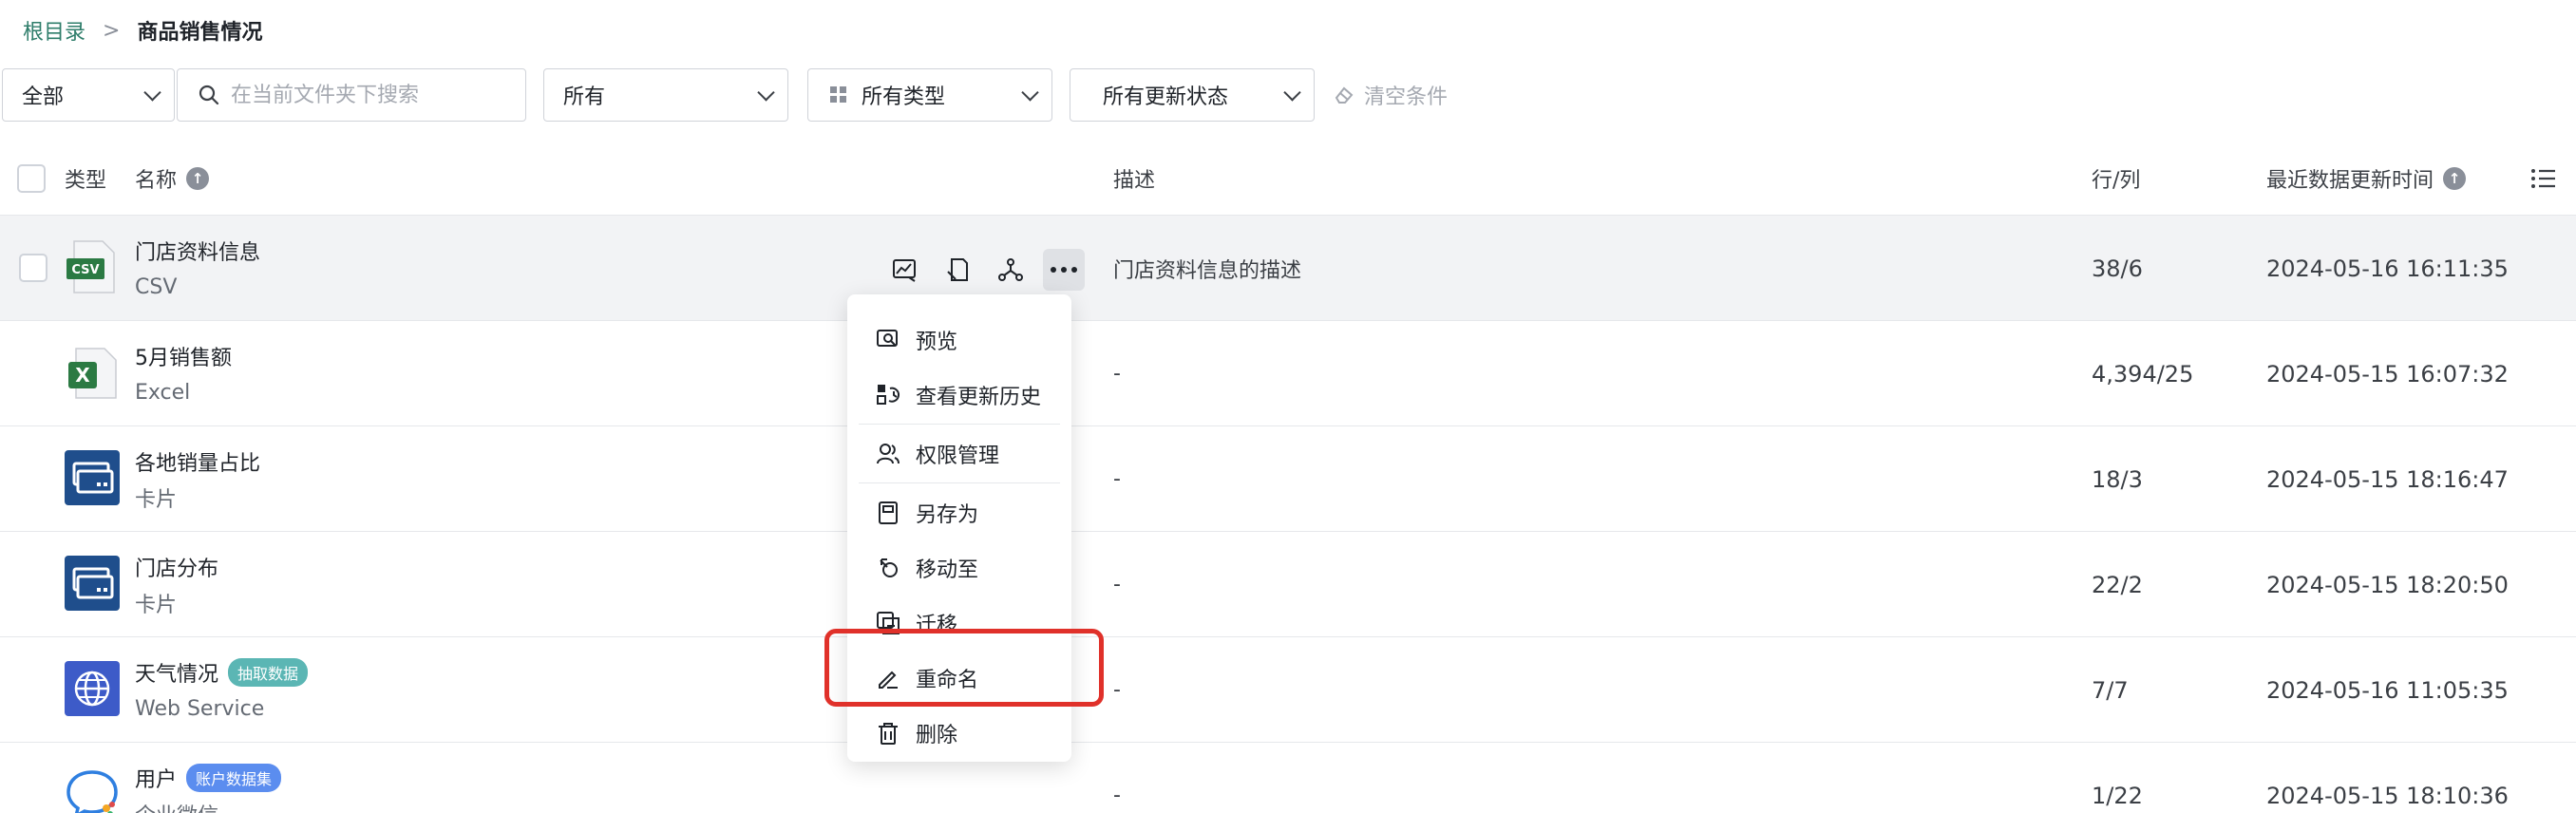 This screenshot has width=2576, height=813. What do you see at coordinates (43, 97) in the screenshot?
I see `scope-select-value: 全部` at bounding box center [43, 97].